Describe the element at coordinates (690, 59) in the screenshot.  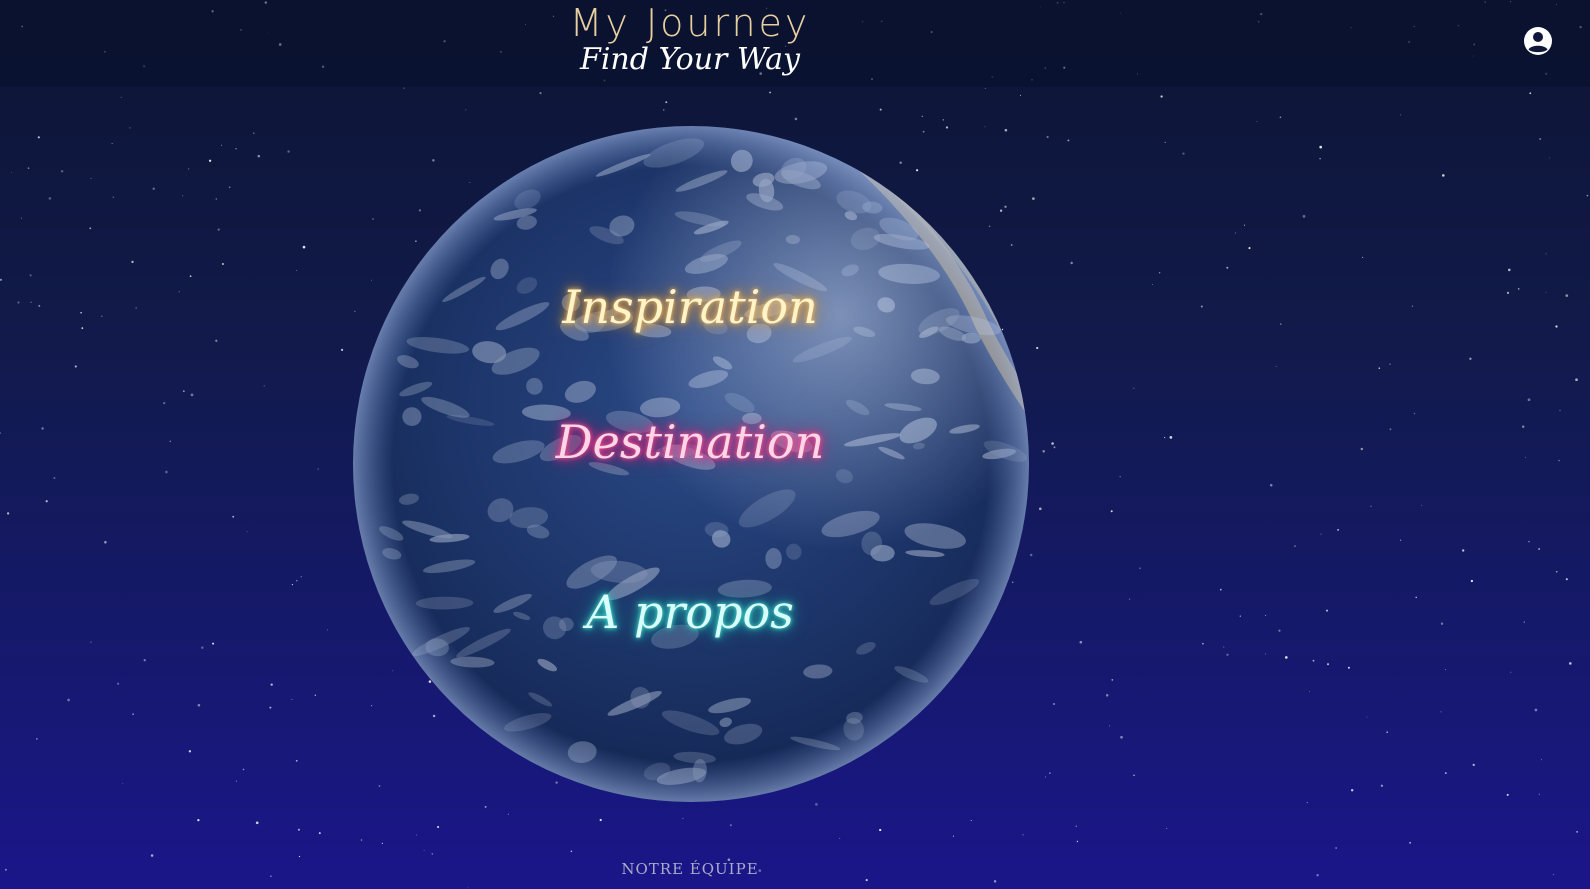
I see `app-subtitle: Find Your Way` at that location.